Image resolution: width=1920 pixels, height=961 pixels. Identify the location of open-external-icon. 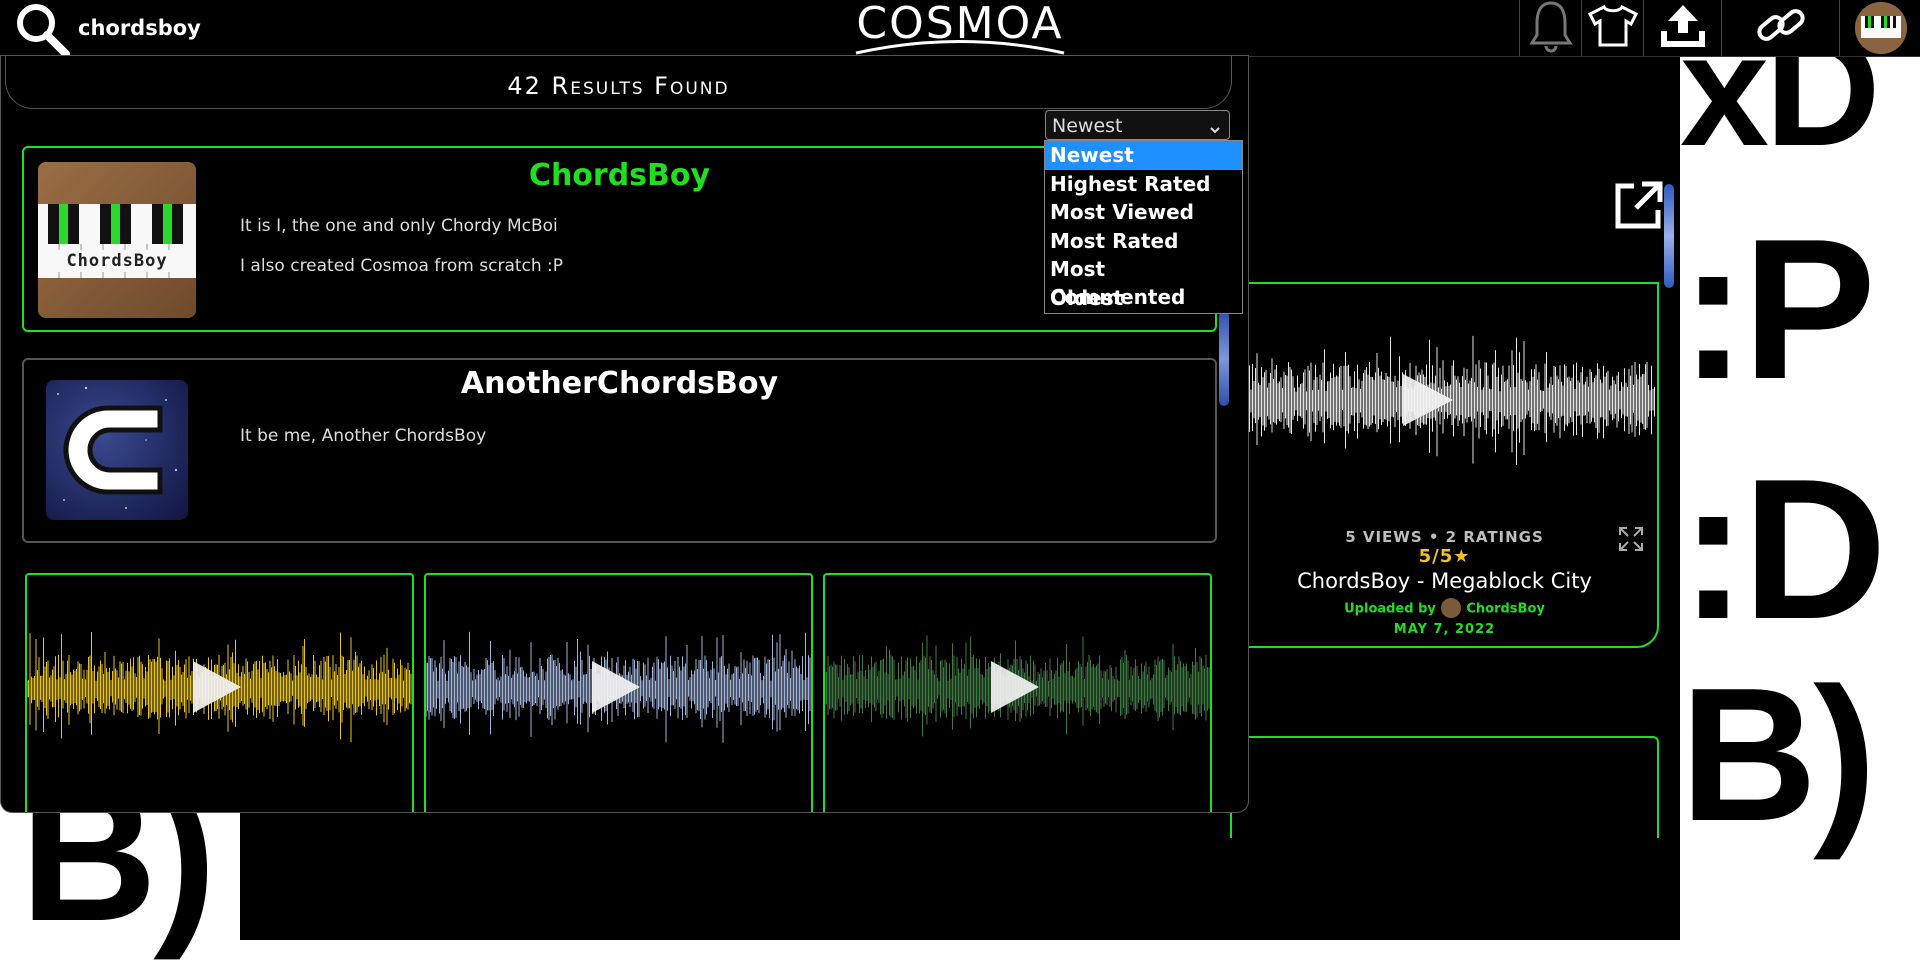
(1638, 208).